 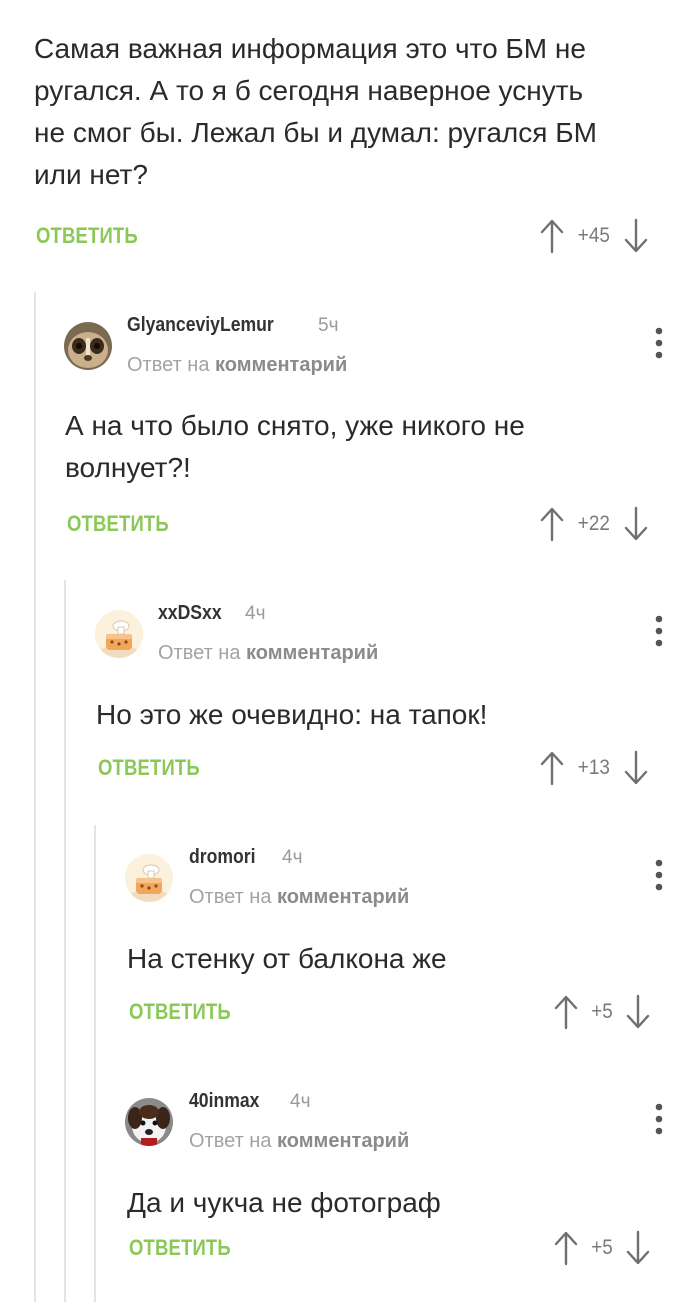 What do you see at coordinates (190, 613) in the screenshot?
I see `username: xxDSxx` at bounding box center [190, 613].